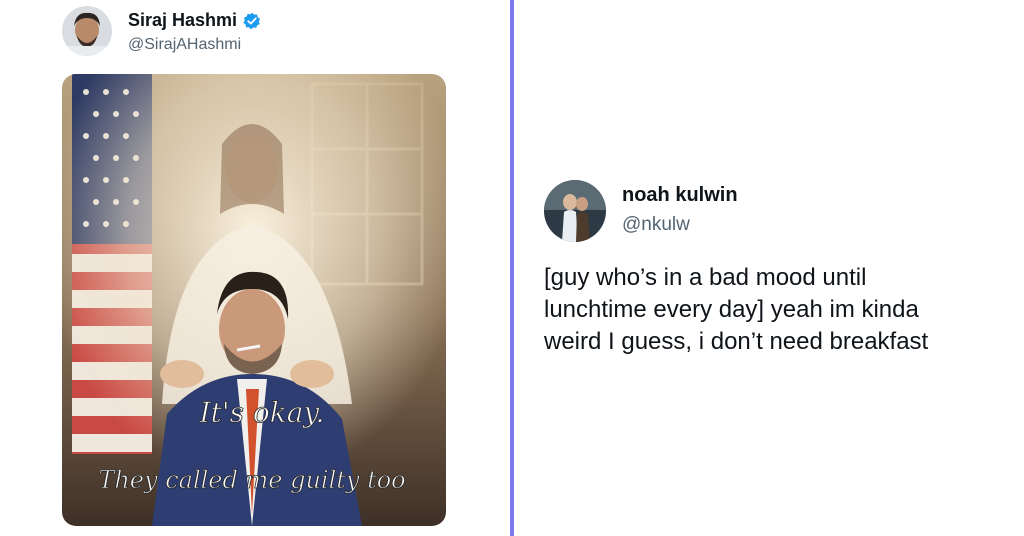 This screenshot has height=536, width=1024. What do you see at coordinates (731, 309) in the screenshot?
I see `tweet-text-line: lunchtime every day] yeah im kinda` at bounding box center [731, 309].